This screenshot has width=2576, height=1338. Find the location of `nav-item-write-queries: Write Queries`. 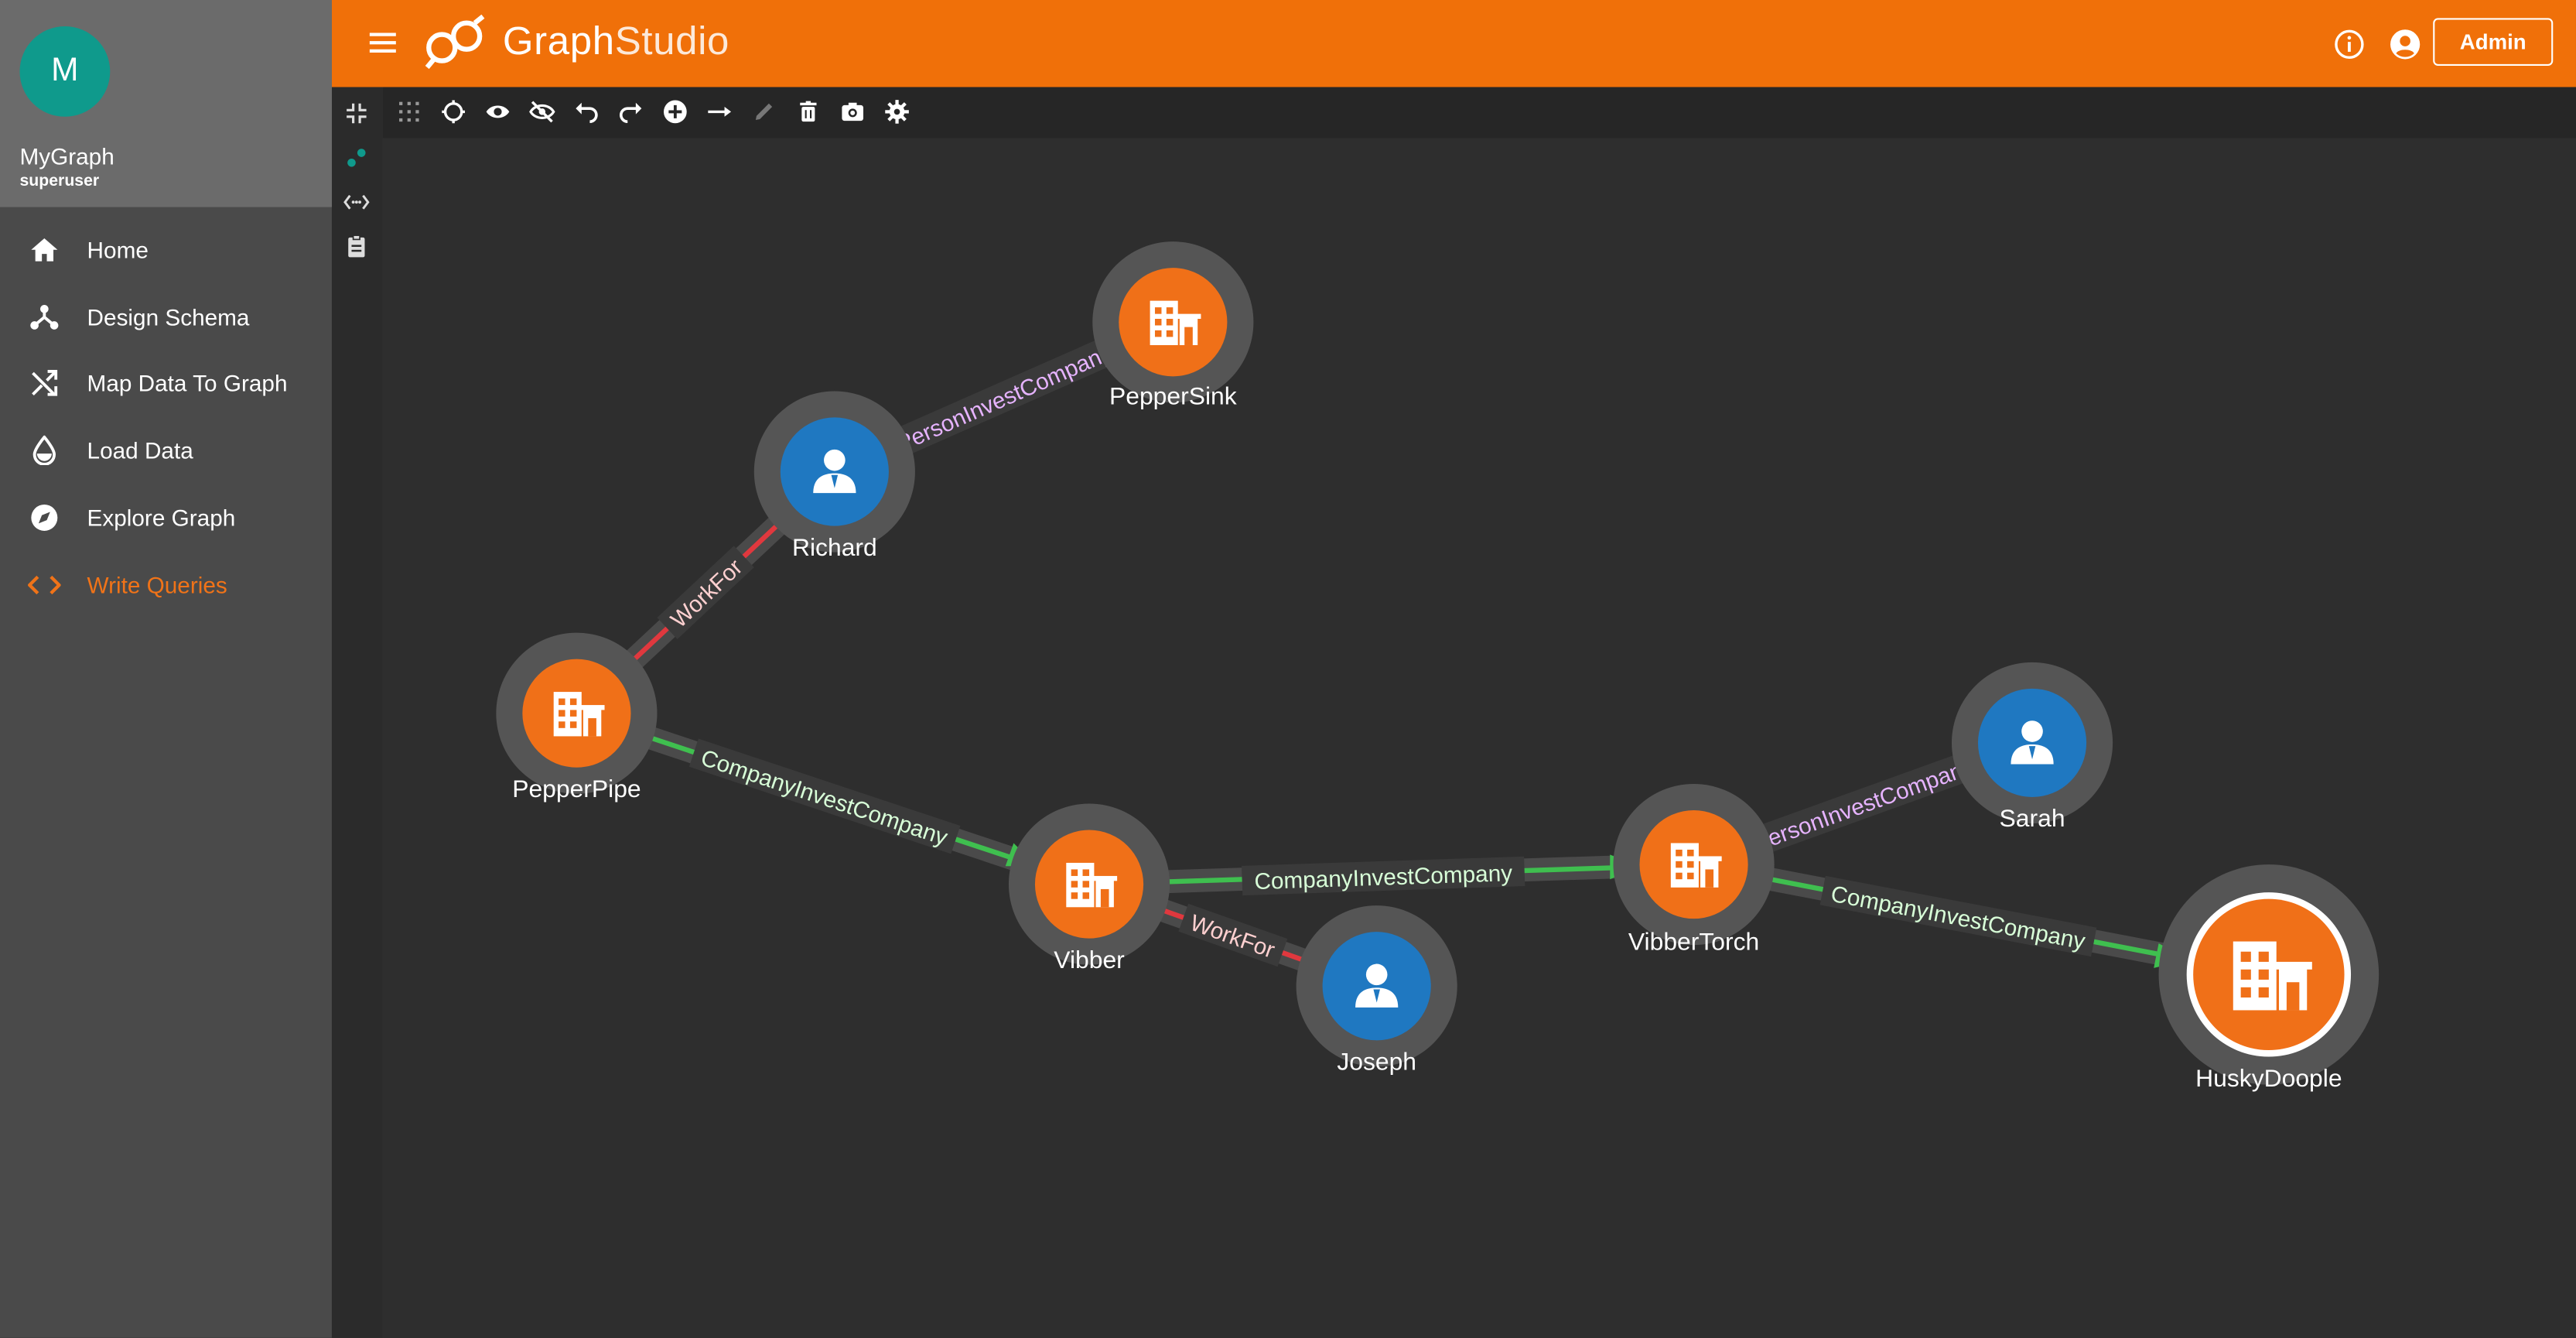

nav-item-write-queries: Write Queries is located at coordinates (166, 585).